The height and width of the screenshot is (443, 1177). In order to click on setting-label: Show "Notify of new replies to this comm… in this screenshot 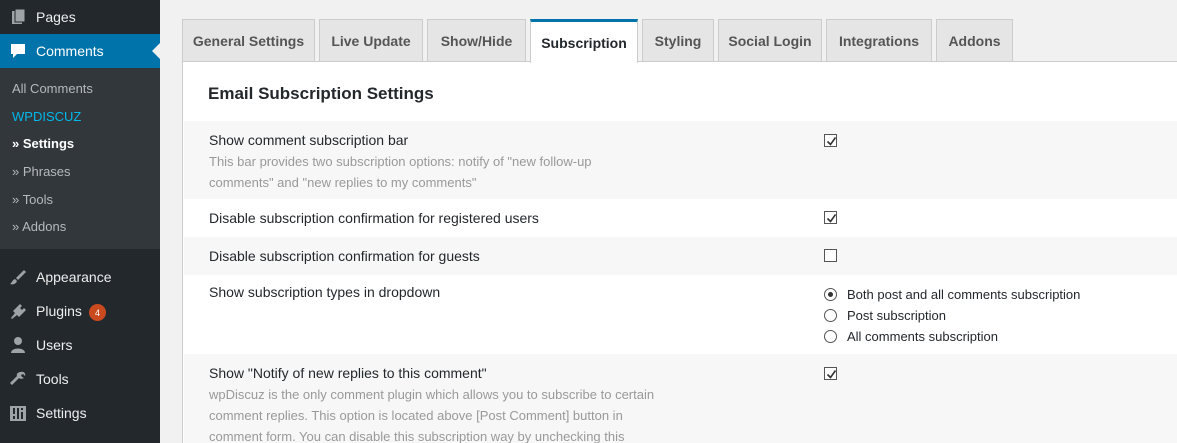, I will do `click(348, 373)`.